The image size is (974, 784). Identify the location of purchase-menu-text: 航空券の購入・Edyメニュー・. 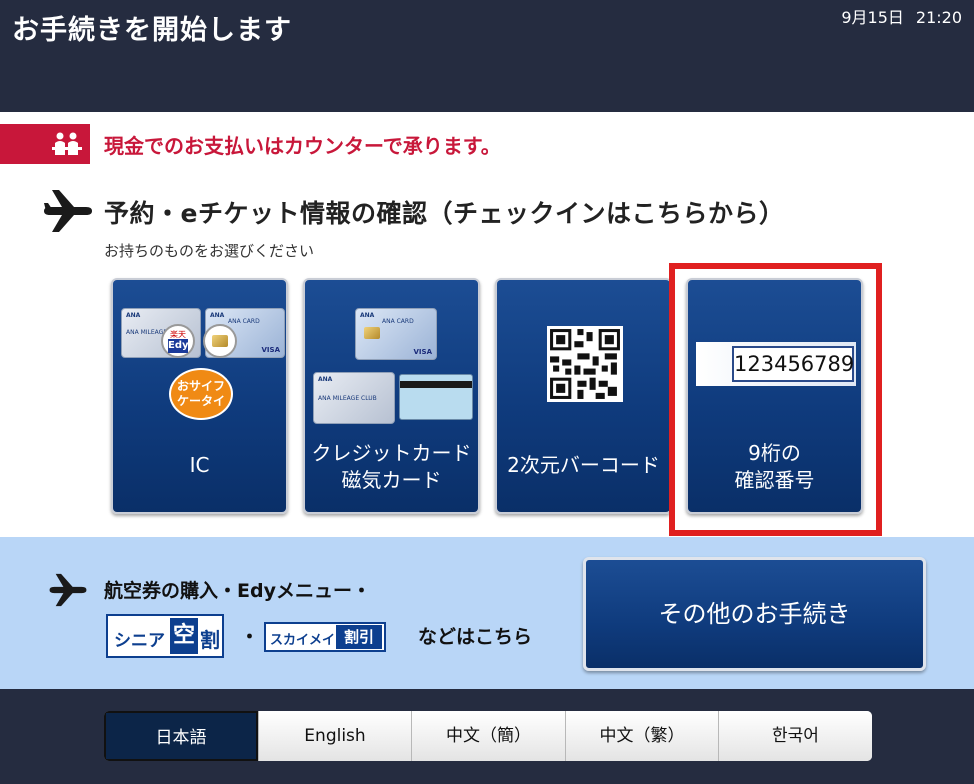
(237, 591).